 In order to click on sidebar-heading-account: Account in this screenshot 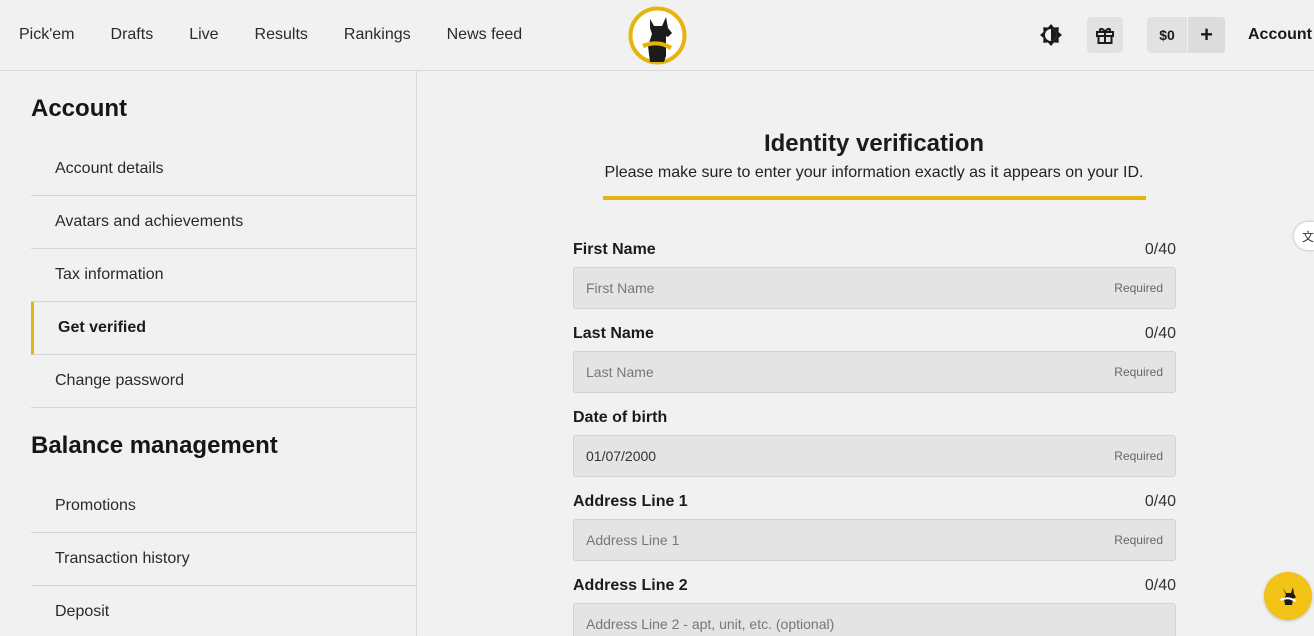, I will do `click(79, 108)`.